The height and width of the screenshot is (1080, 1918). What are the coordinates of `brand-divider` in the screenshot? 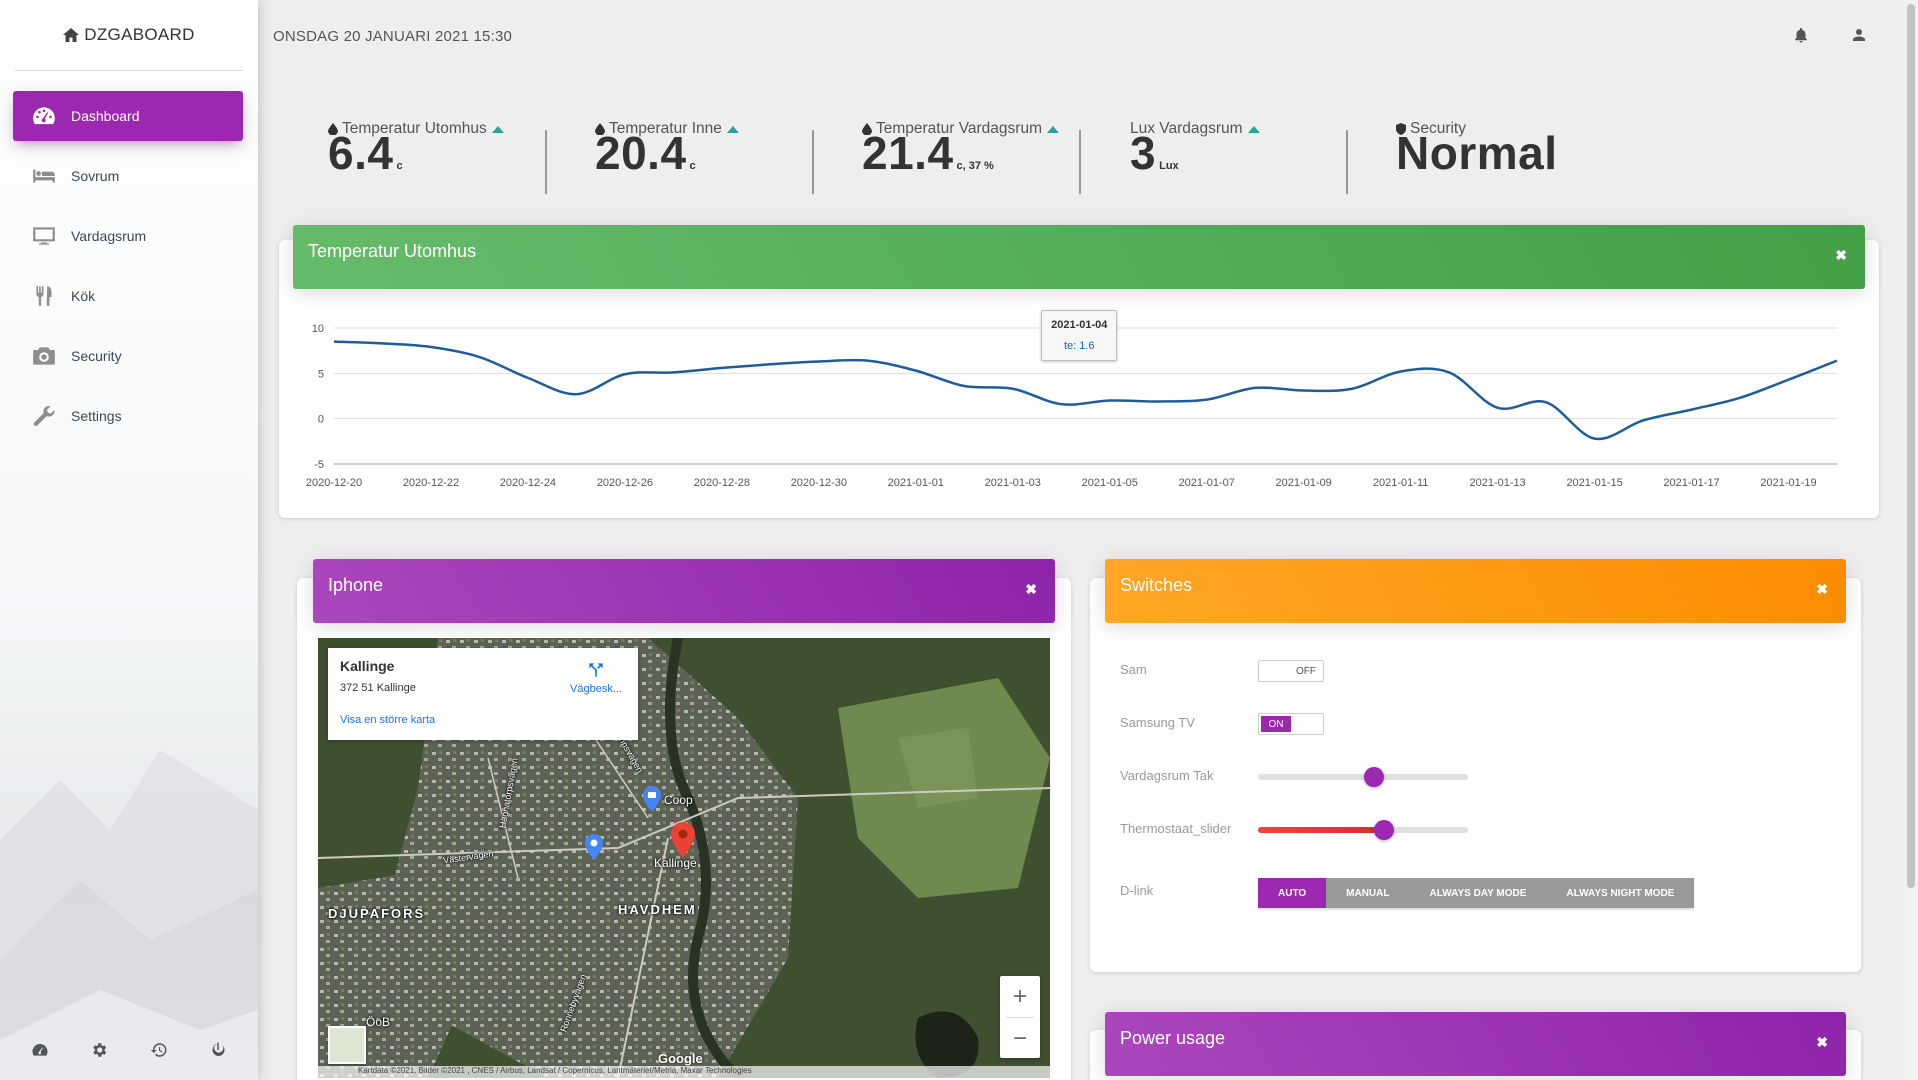 It's located at (129, 70).